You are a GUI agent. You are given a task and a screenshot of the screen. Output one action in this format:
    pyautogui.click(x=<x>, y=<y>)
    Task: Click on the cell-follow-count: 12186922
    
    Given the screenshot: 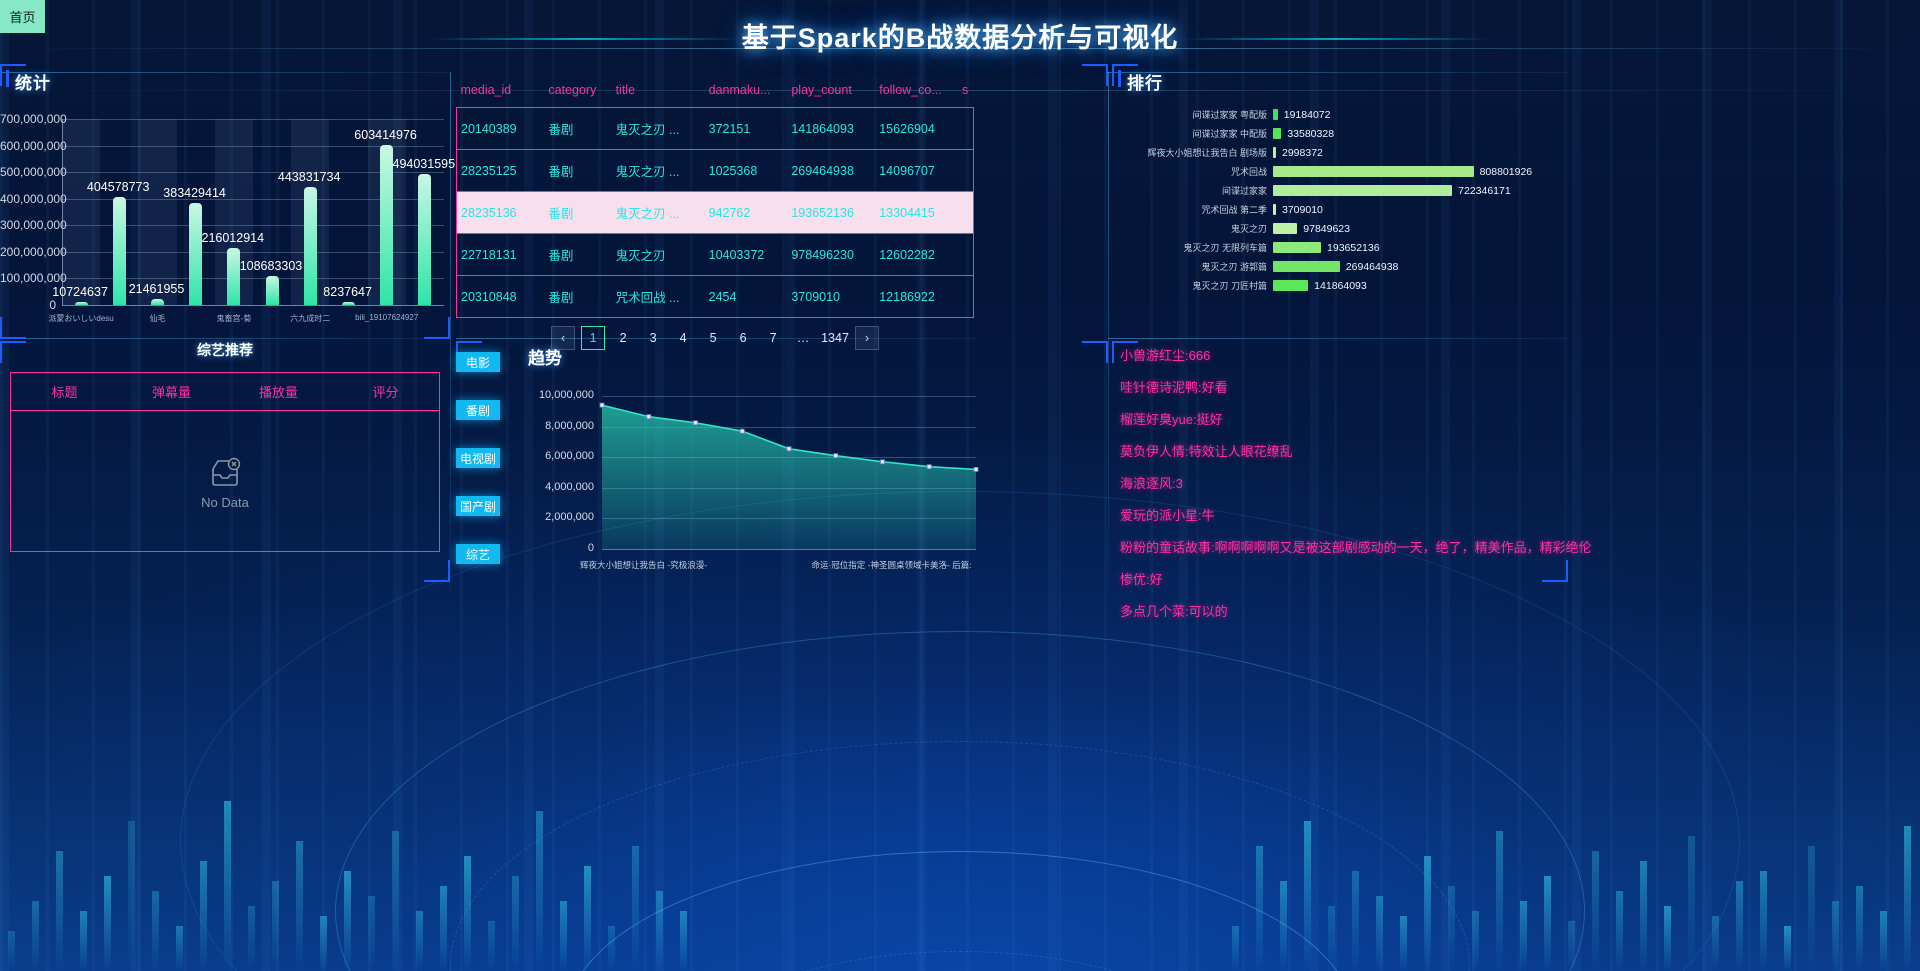 What is the action you would take?
    pyautogui.click(x=907, y=296)
    